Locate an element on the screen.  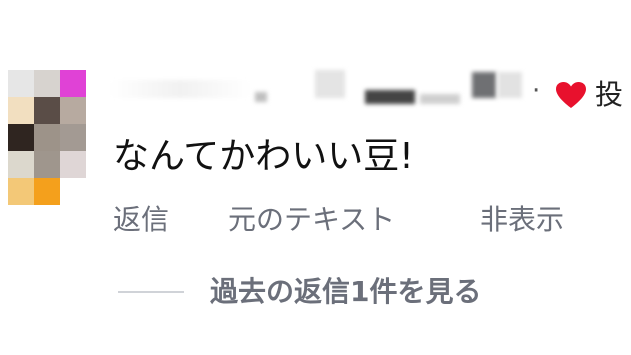
view-replies-button: 過去の返信1件を見る is located at coordinates (345, 292).